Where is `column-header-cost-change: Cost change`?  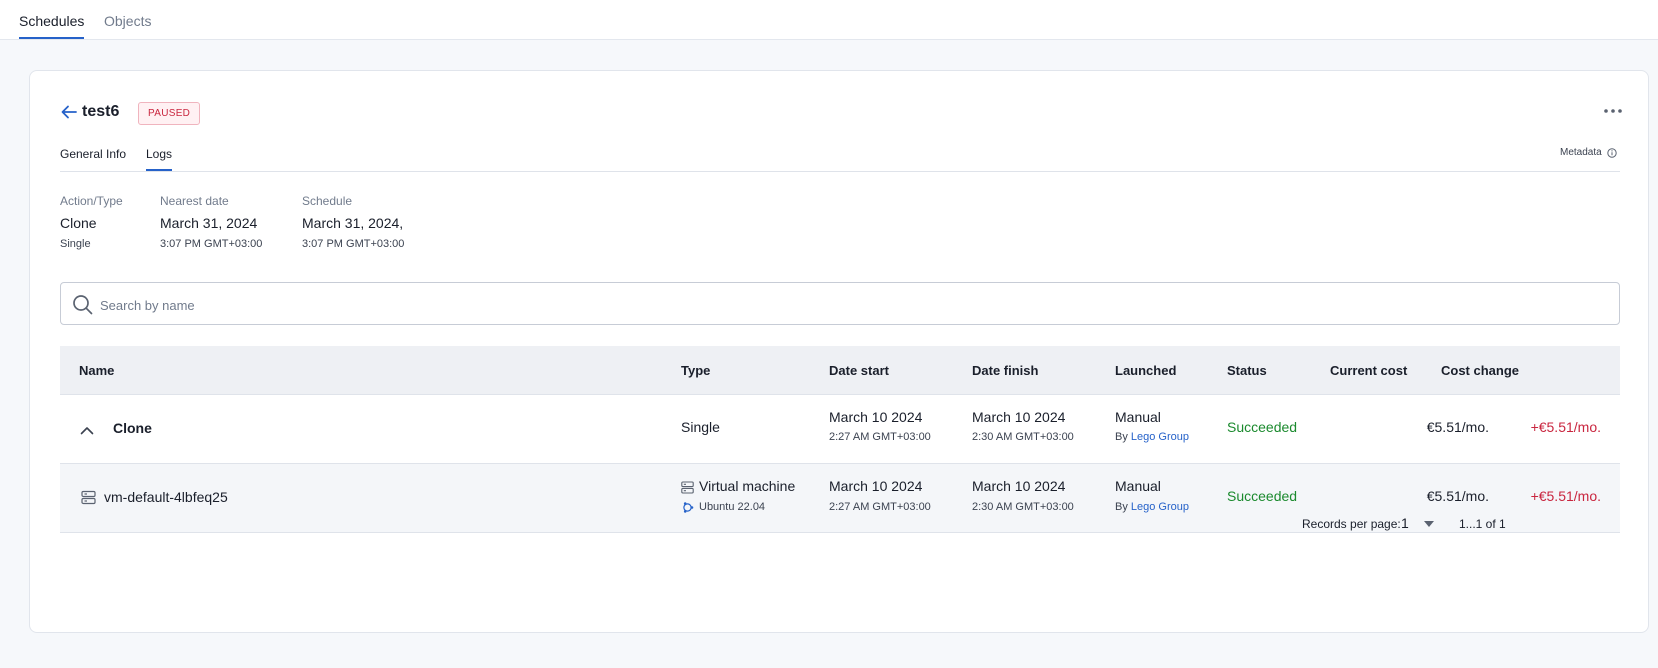 column-header-cost-change: Cost change is located at coordinates (1480, 370).